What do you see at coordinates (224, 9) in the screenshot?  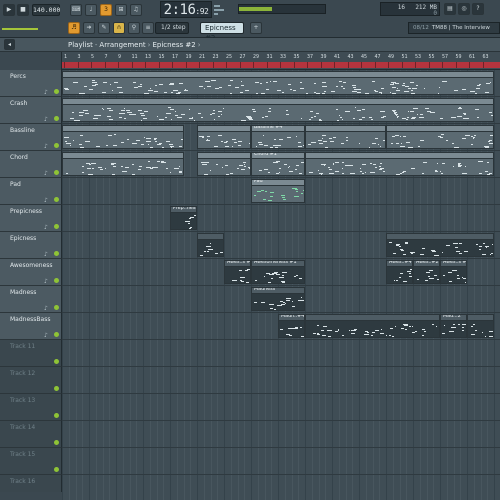 I see `time-format-icon` at bounding box center [224, 9].